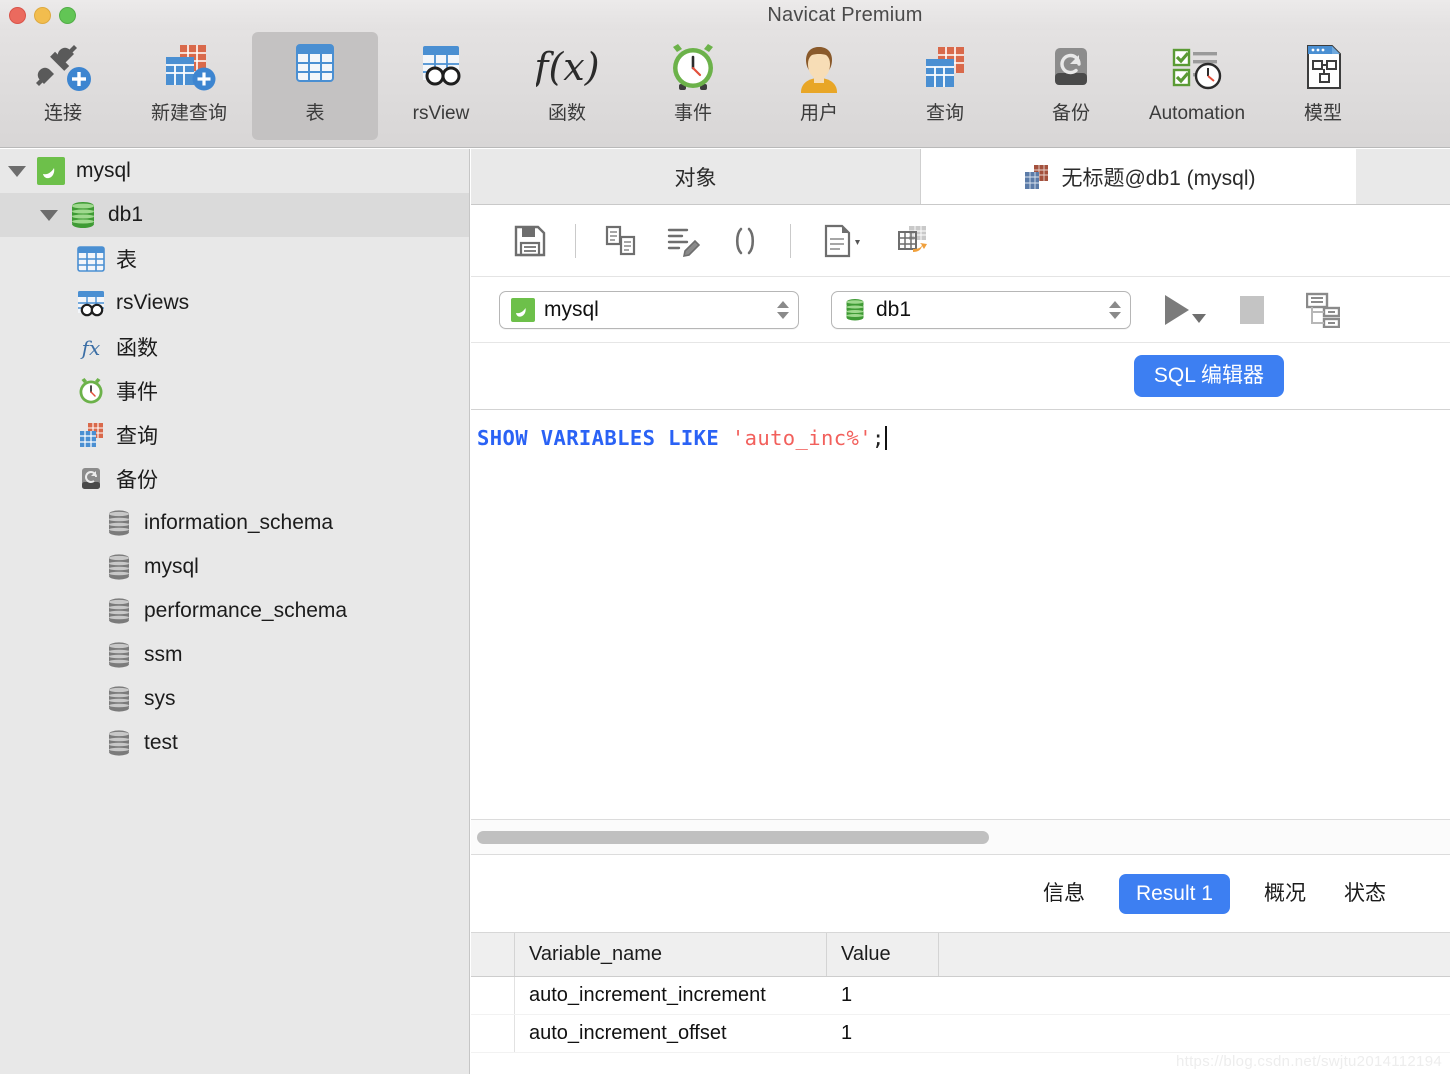 The height and width of the screenshot is (1074, 1450). Describe the element at coordinates (234, 215) in the screenshot. I see `sidebar-item-db1: db1` at that location.